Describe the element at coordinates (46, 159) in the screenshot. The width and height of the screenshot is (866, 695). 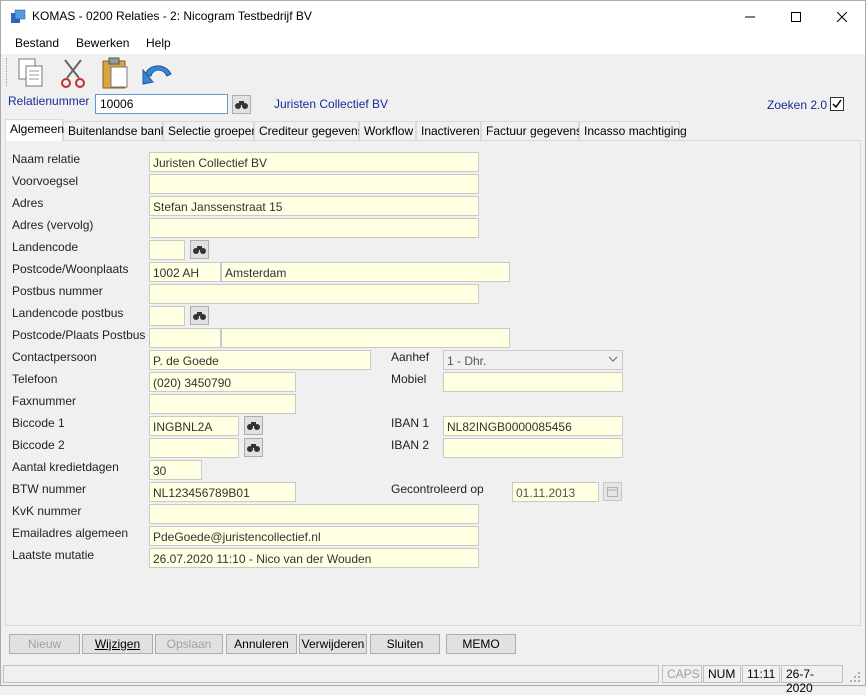
I see `naam-relatie-label: Naam relatie` at that location.